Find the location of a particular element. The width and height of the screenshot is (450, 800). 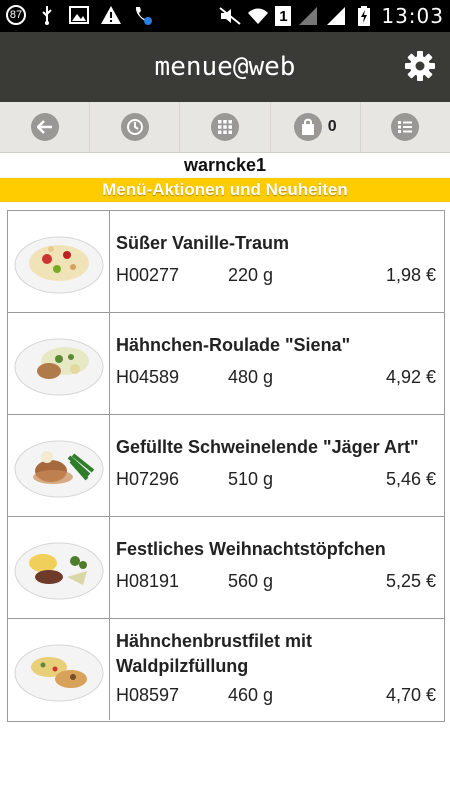

cart-button: 0 is located at coordinates (316, 127).